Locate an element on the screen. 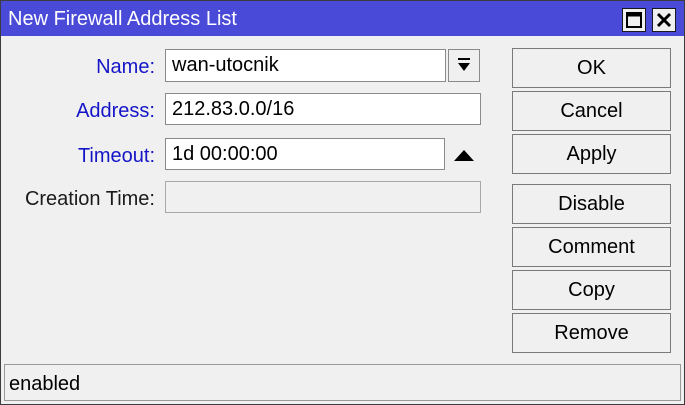 The image size is (685, 405). maximize-button is located at coordinates (634, 20).